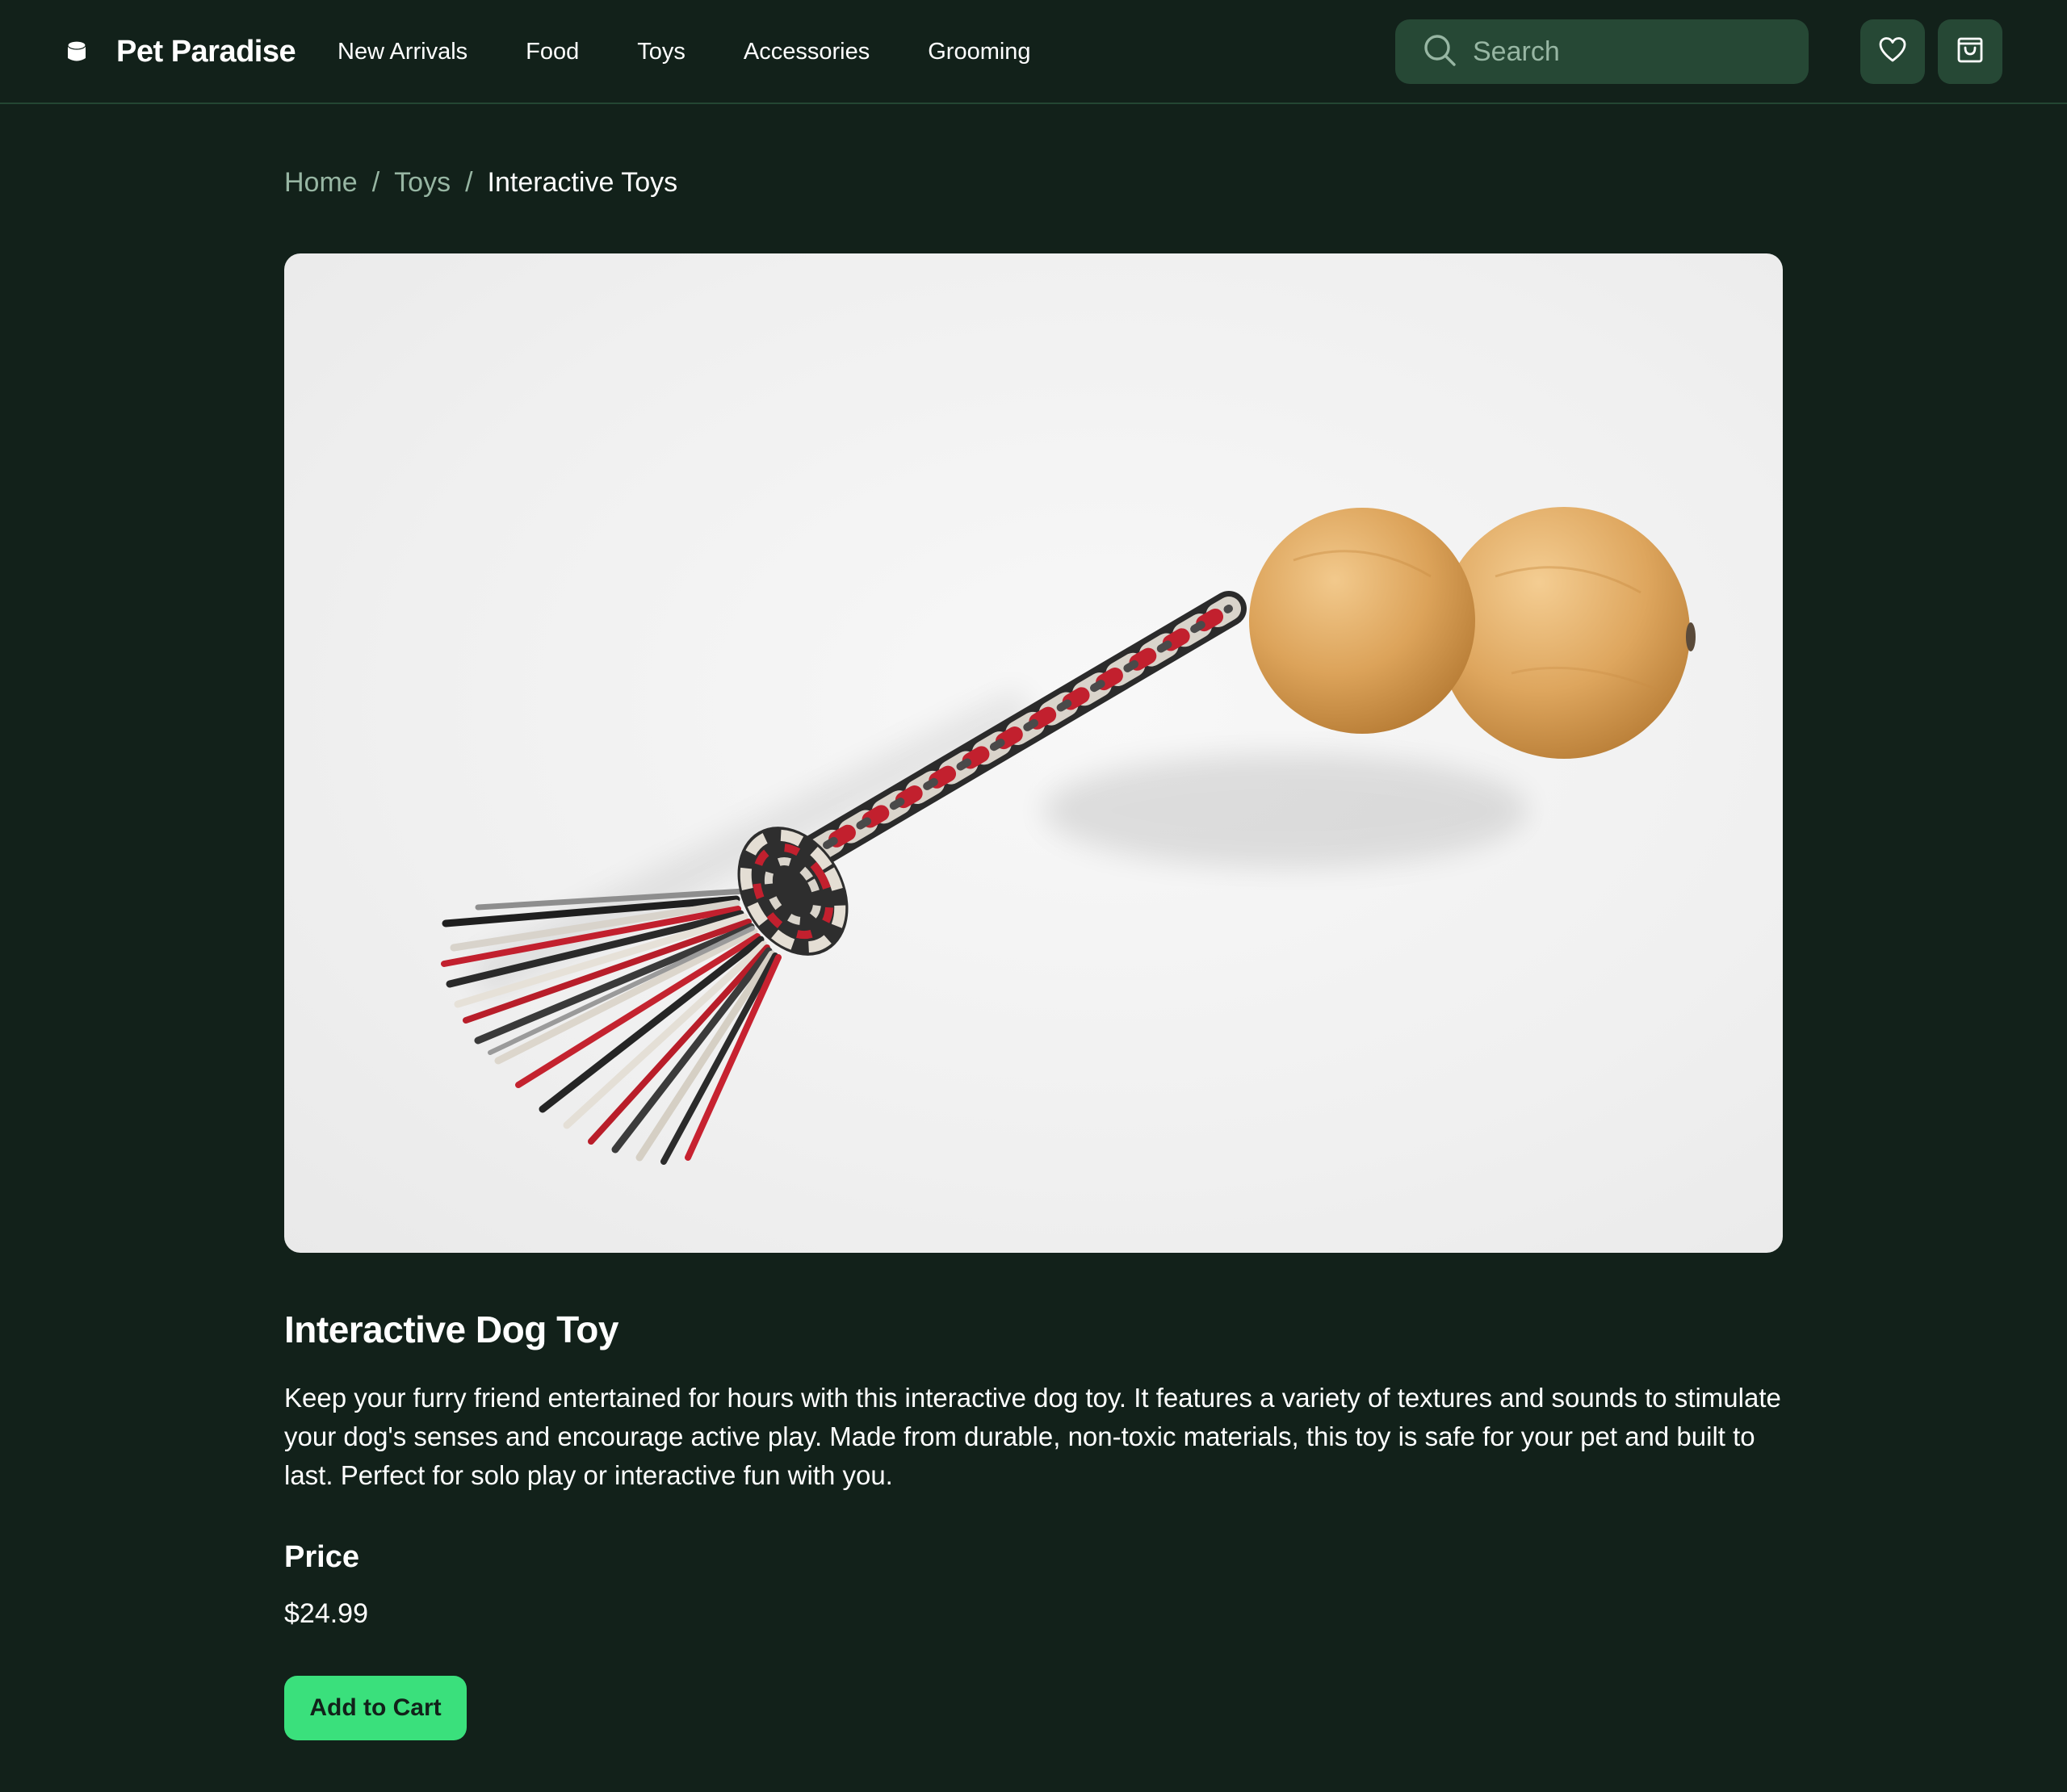 The height and width of the screenshot is (1792, 2067). I want to click on wishlist-button, so click(1892, 52).